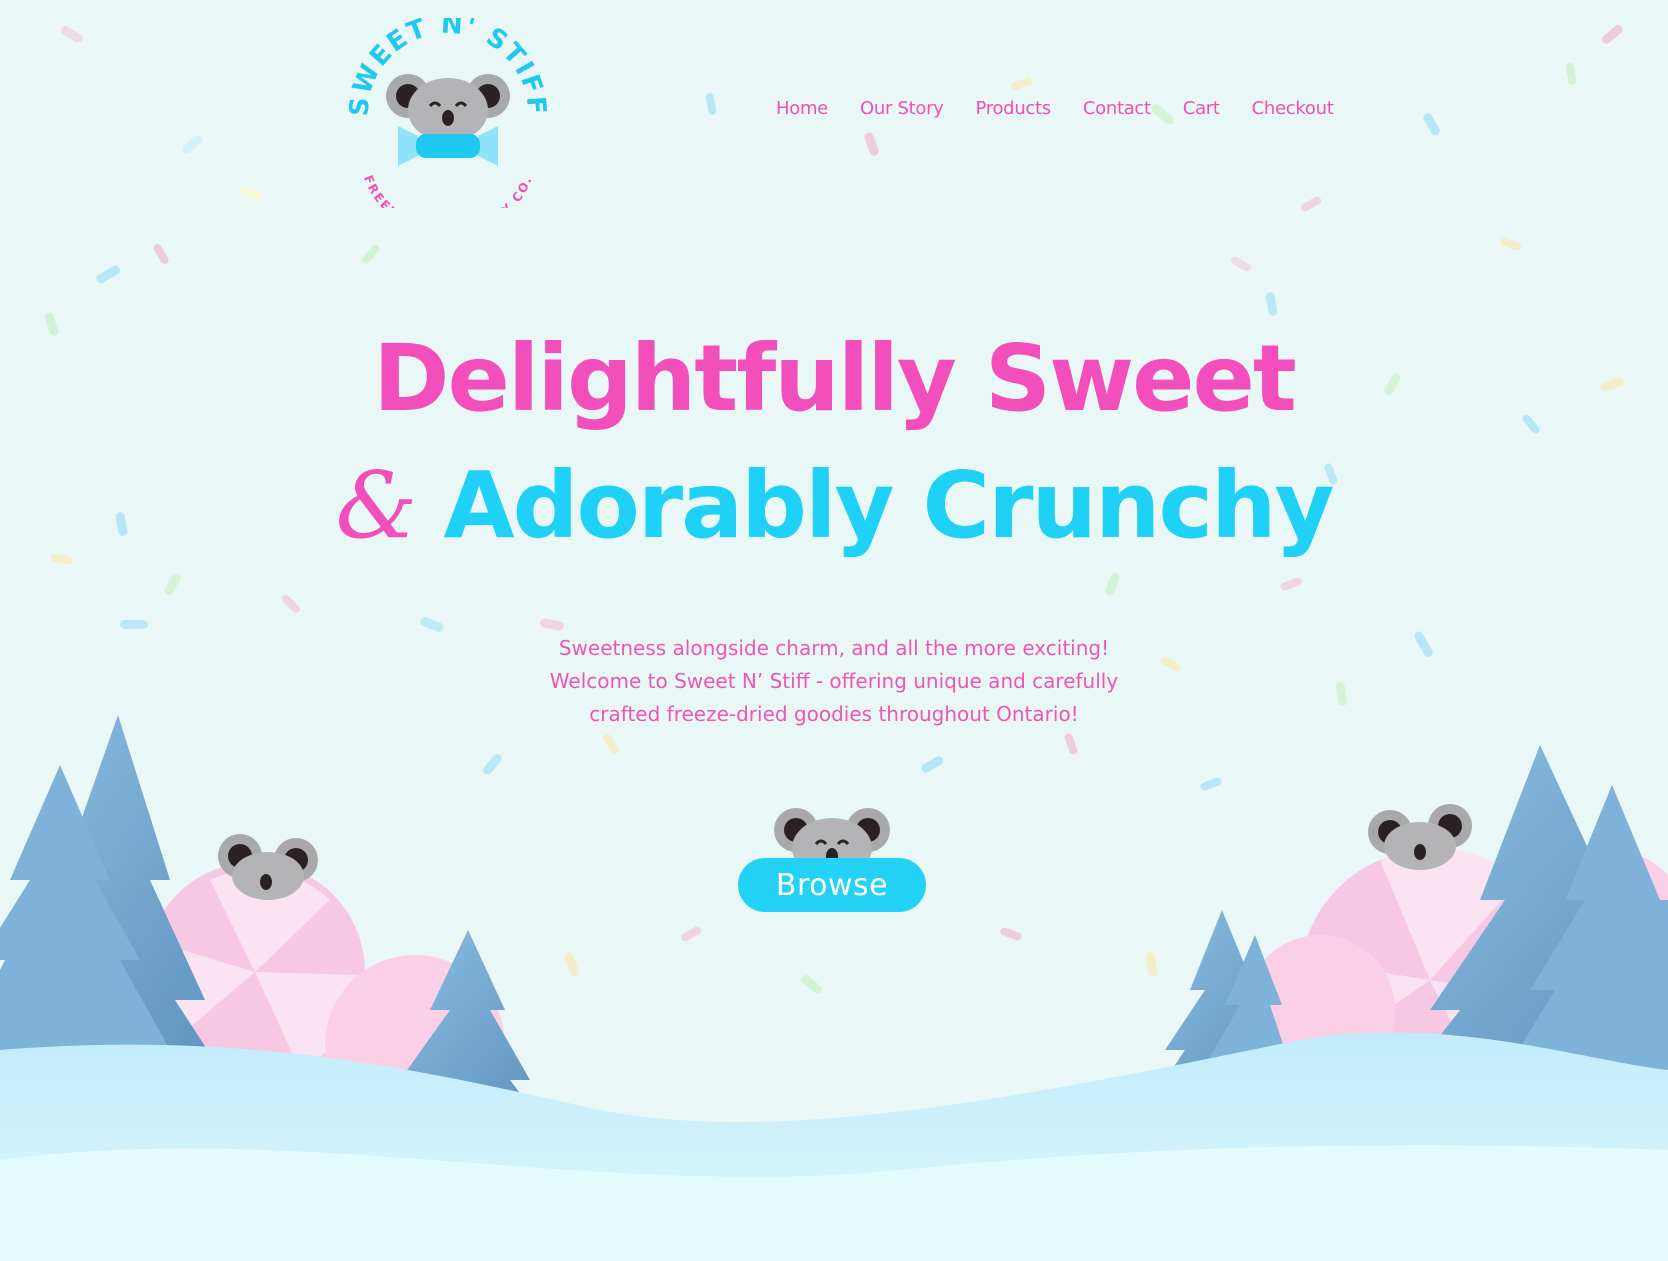 Image resolution: width=1668 pixels, height=1261 pixels. What do you see at coordinates (832, 856) in the screenshot?
I see `browse-cta: Browse` at bounding box center [832, 856].